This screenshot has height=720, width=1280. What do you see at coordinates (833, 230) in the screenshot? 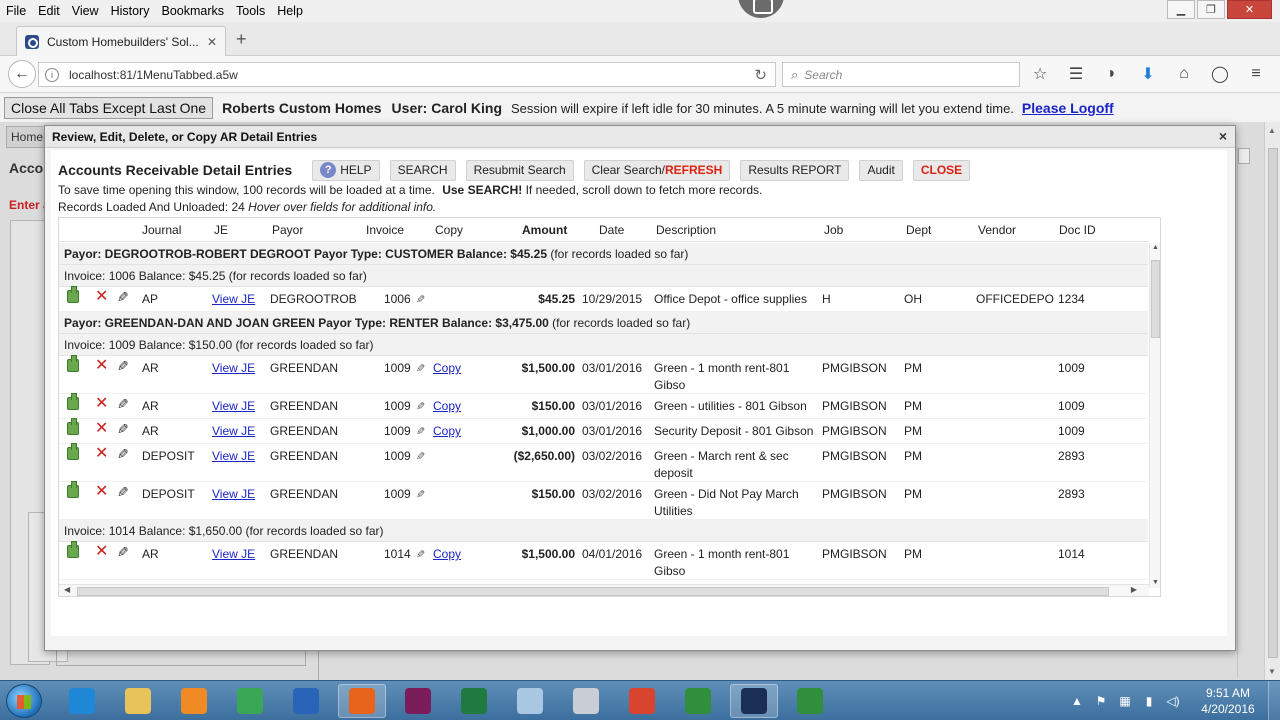
I see `col-job: Job` at bounding box center [833, 230].